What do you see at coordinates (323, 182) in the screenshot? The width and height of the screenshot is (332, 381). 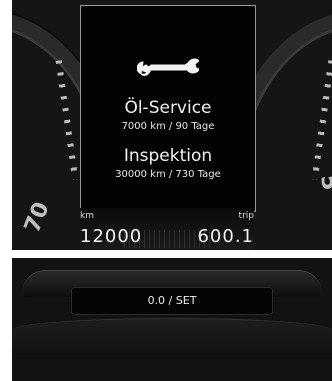 I see `right-gauge-number: 5` at bounding box center [323, 182].